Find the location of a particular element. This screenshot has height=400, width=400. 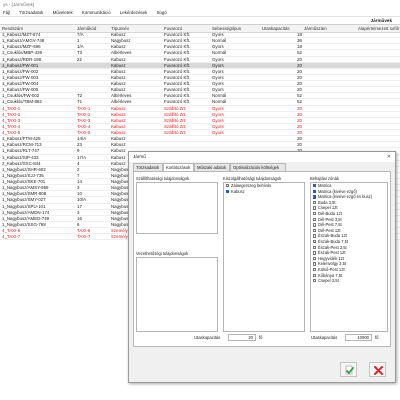

list-header-banner: Járművek is located at coordinates (200, 21).